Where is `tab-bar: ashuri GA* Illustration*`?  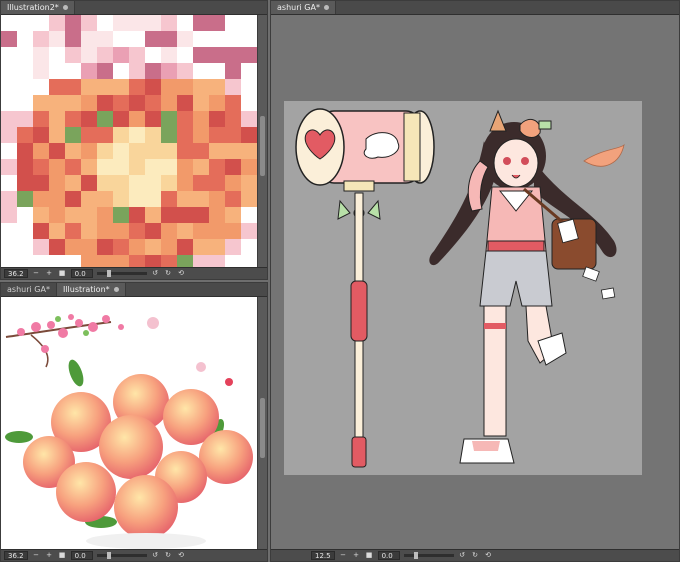
tab-bar: ashuri GA* Illustration* is located at coordinates (134, 290).